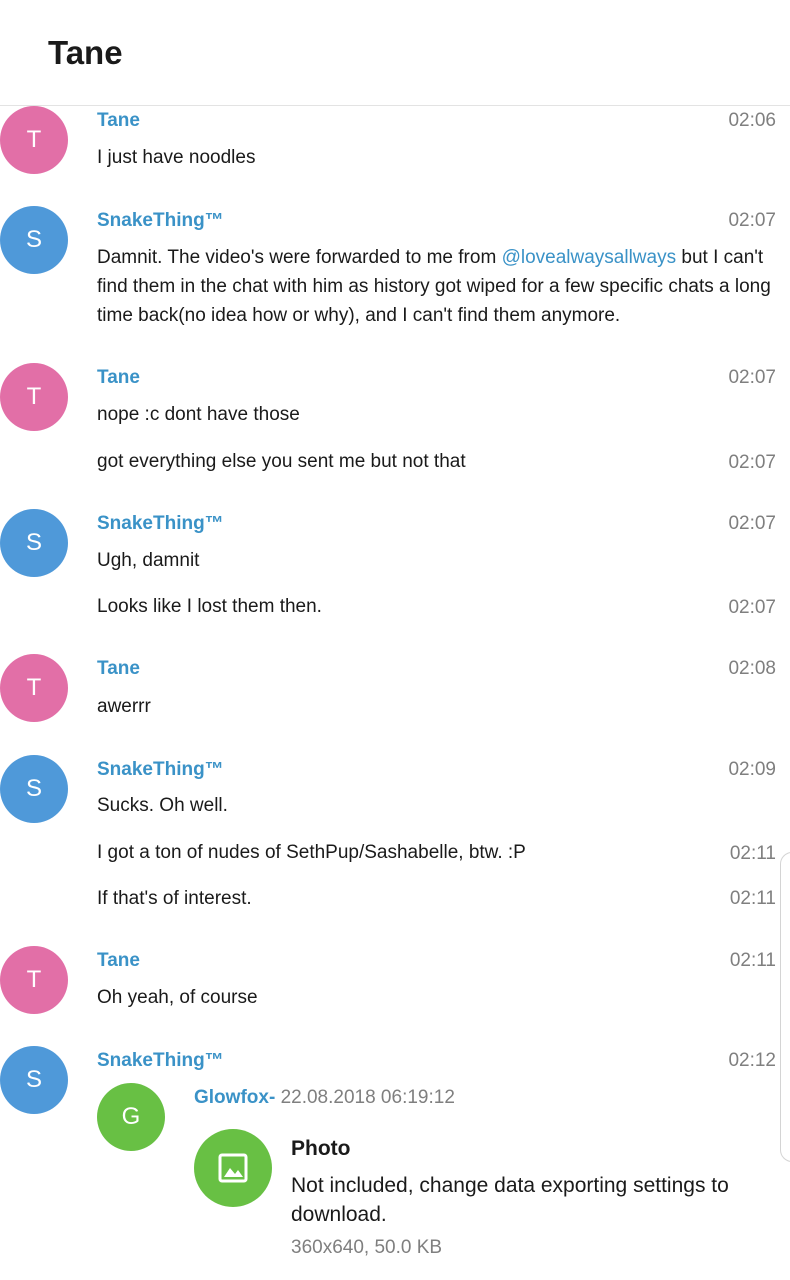 This screenshot has height=1280, width=790. I want to click on message-text: nope :c dont have those, so click(198, 414).